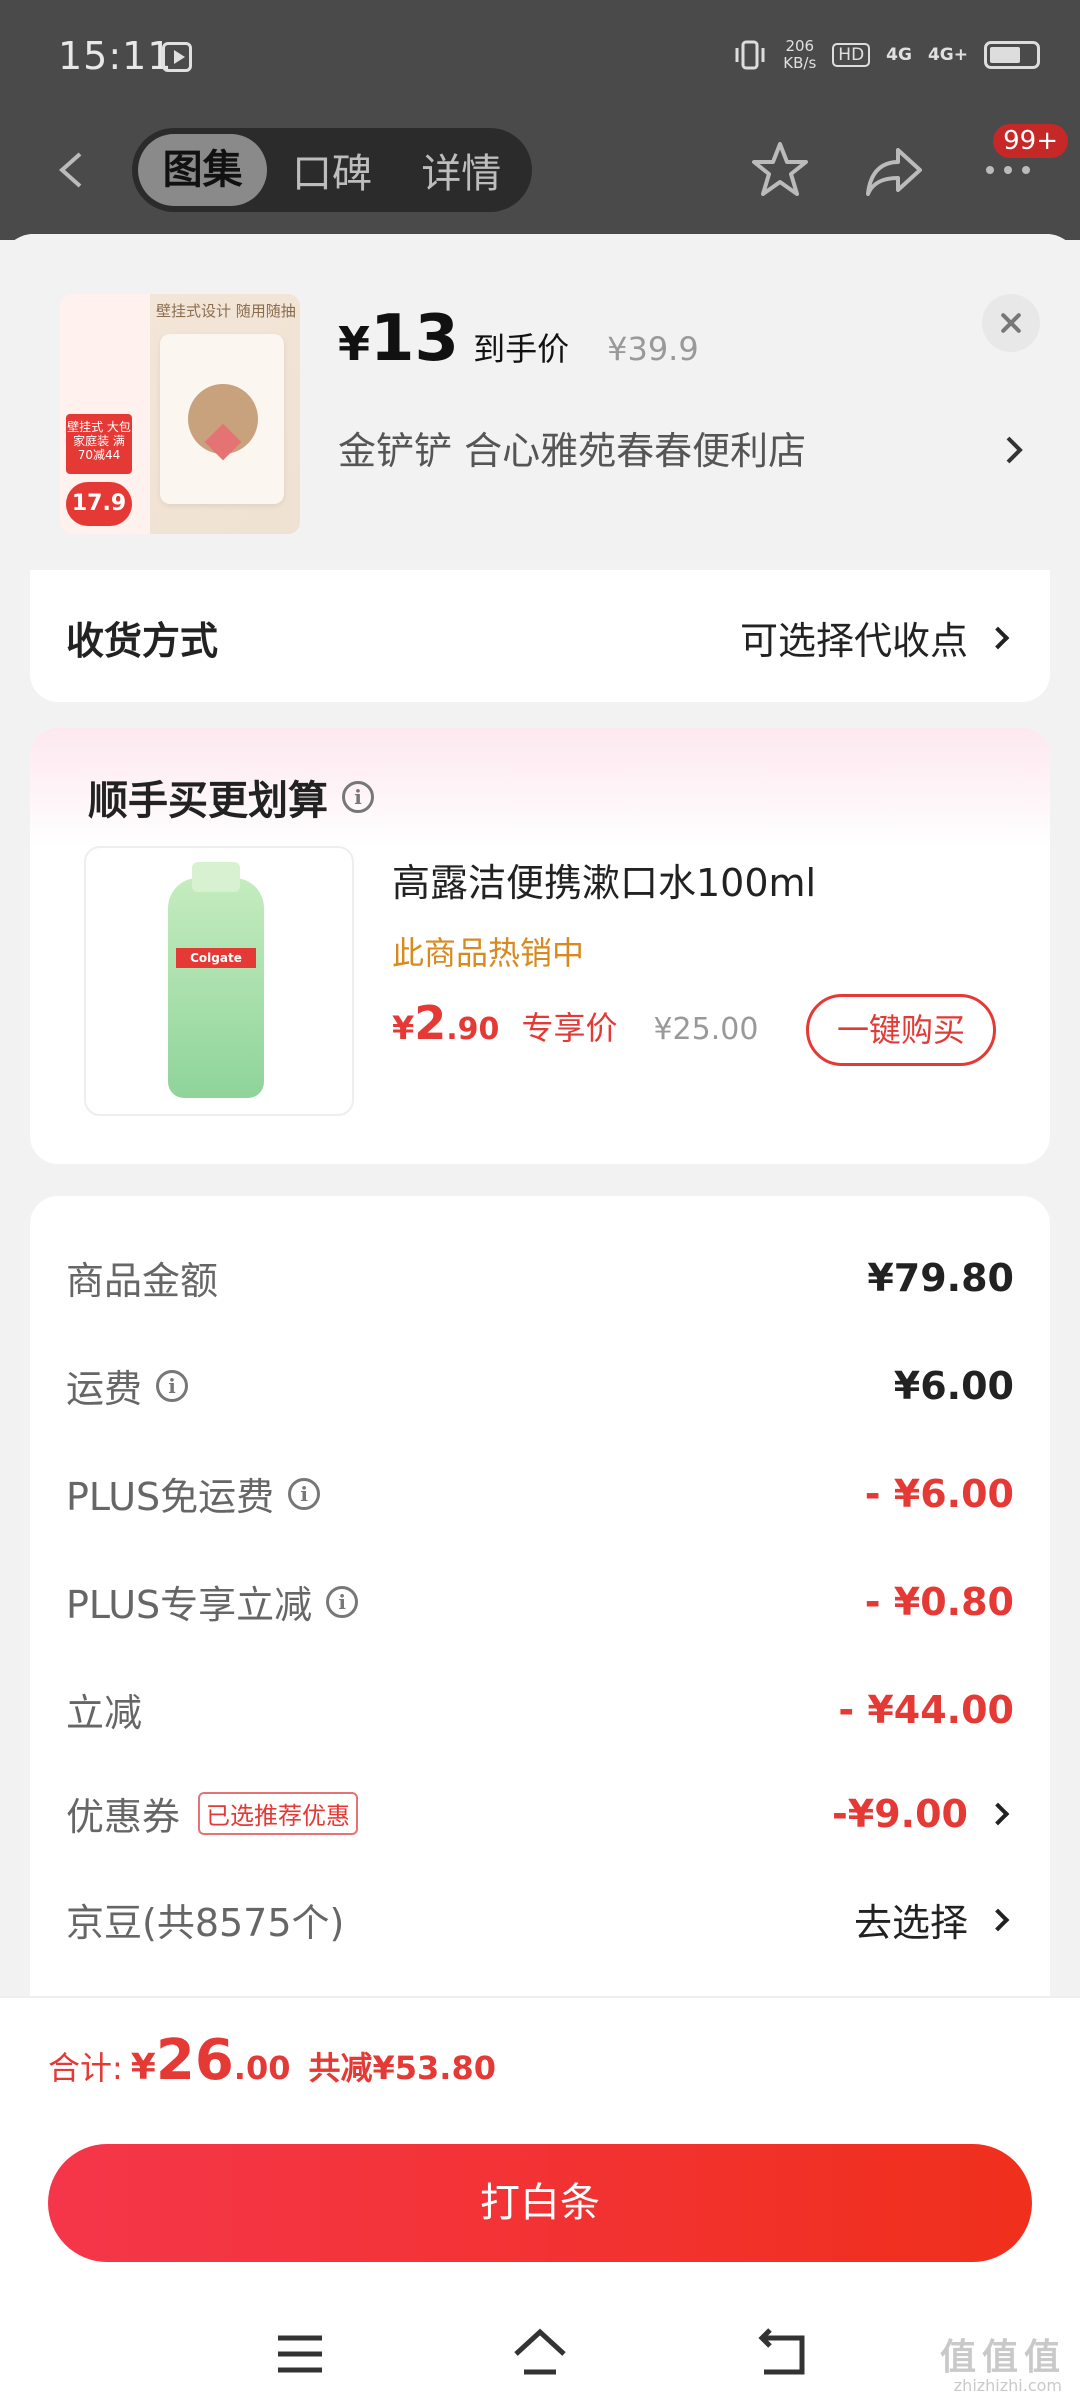 This screenshot has height=2400, width=1080. What do you see at coordinates (115, 56) in the screenshot?
I see `status-time: 15:11` at bounding box center [115, 56].